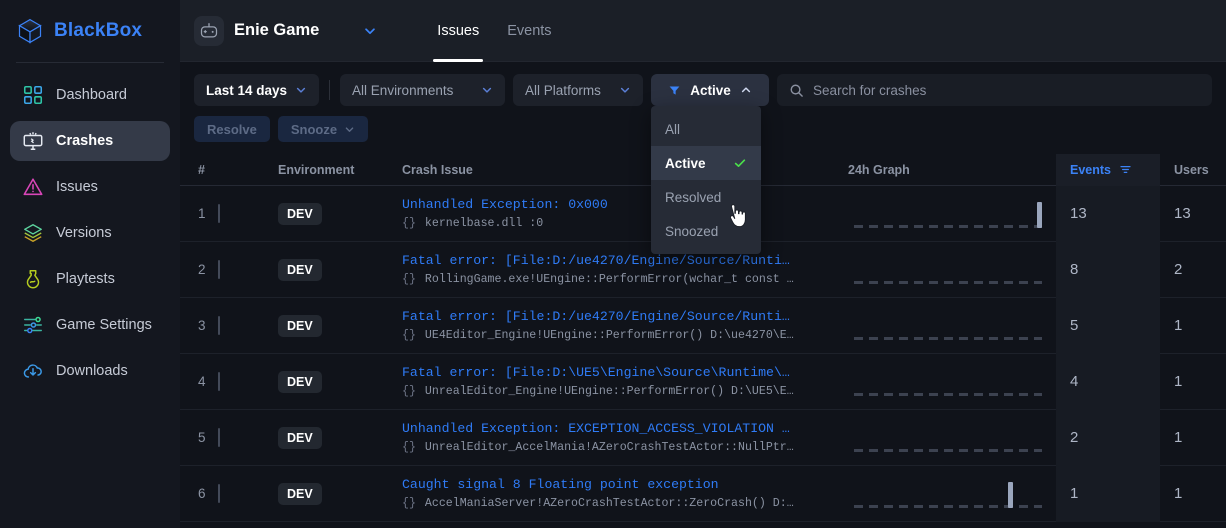 This screenshot has height=528, width=1226. I want to click on tab-label: Events, so click(529, 30).